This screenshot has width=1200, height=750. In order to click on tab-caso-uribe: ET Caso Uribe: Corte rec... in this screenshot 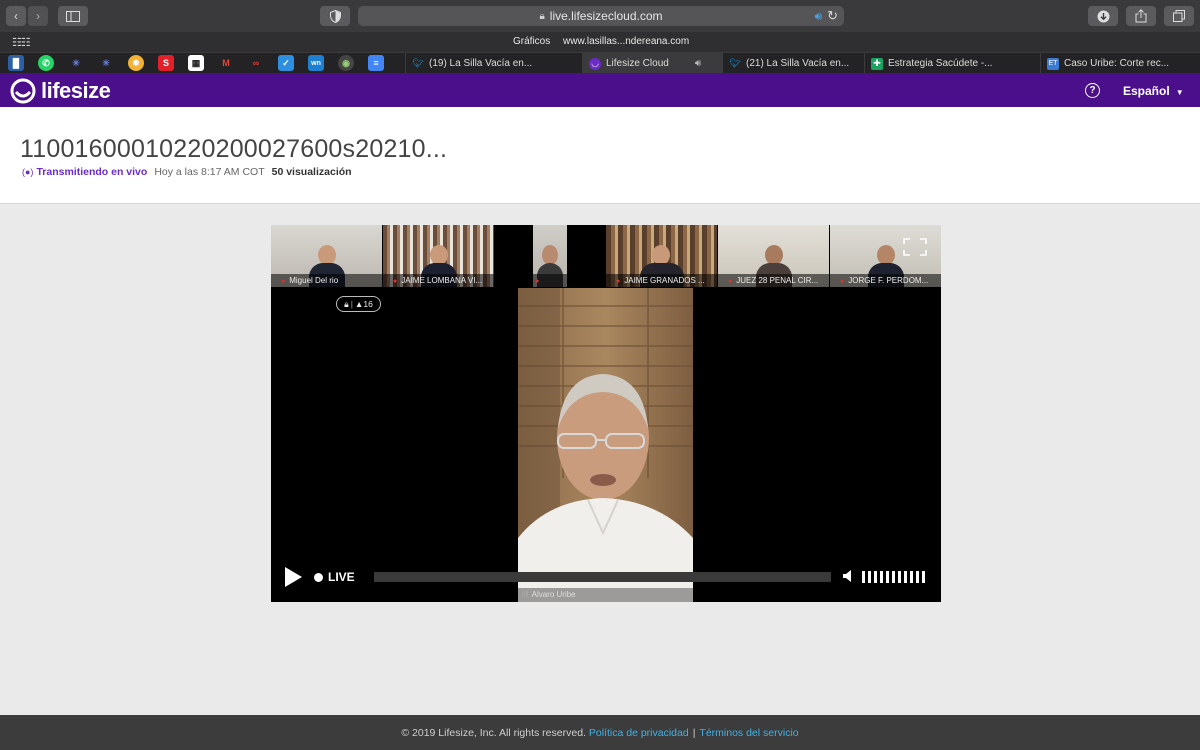, I will do `click(1120, 63)`.